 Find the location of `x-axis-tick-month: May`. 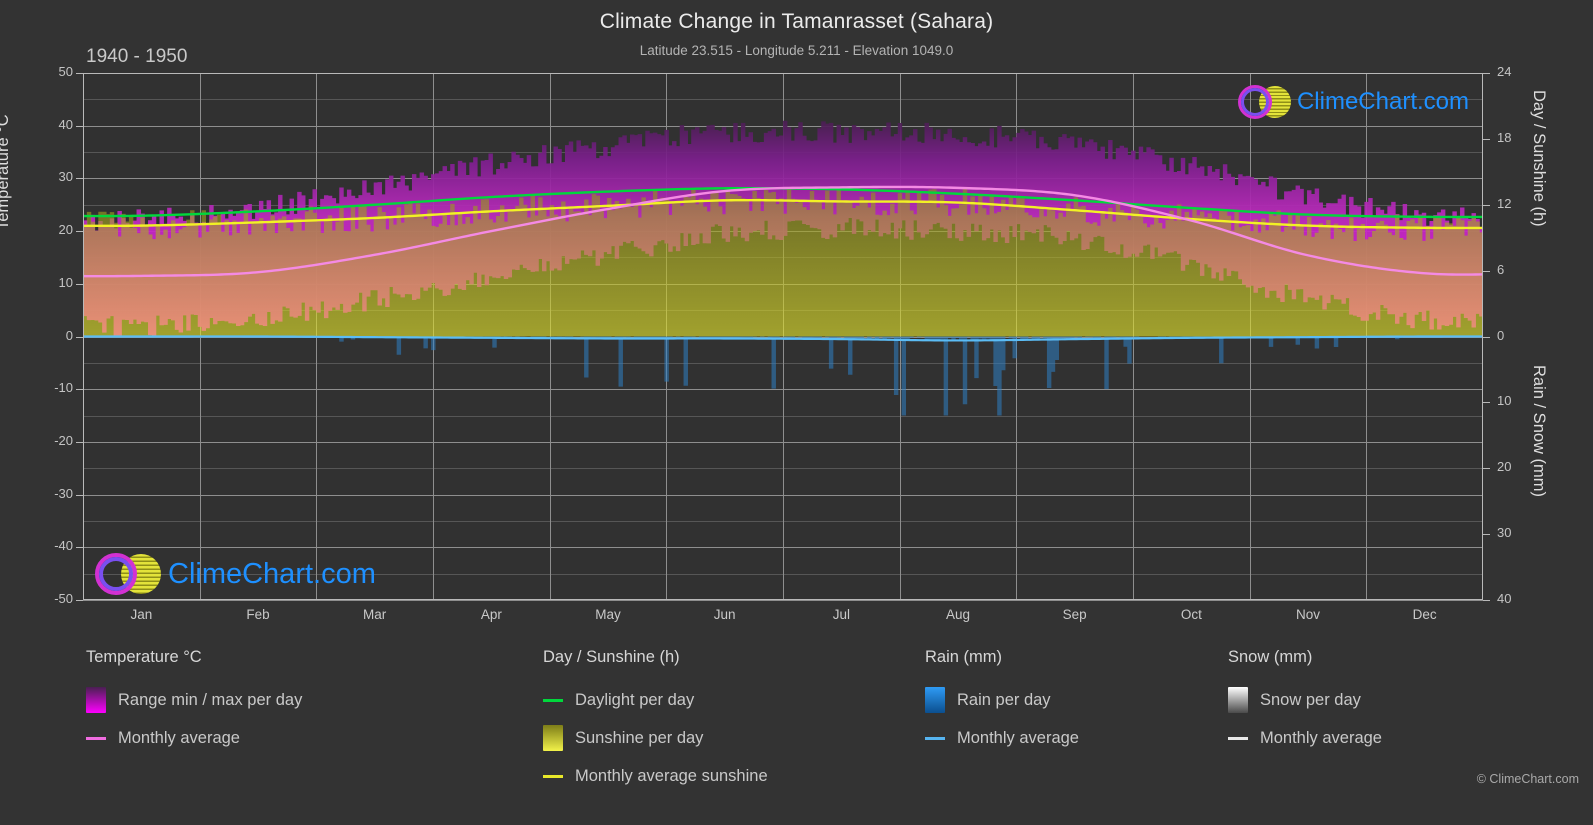

x-axis-tick-month: May is located at coordinates (608, 614).